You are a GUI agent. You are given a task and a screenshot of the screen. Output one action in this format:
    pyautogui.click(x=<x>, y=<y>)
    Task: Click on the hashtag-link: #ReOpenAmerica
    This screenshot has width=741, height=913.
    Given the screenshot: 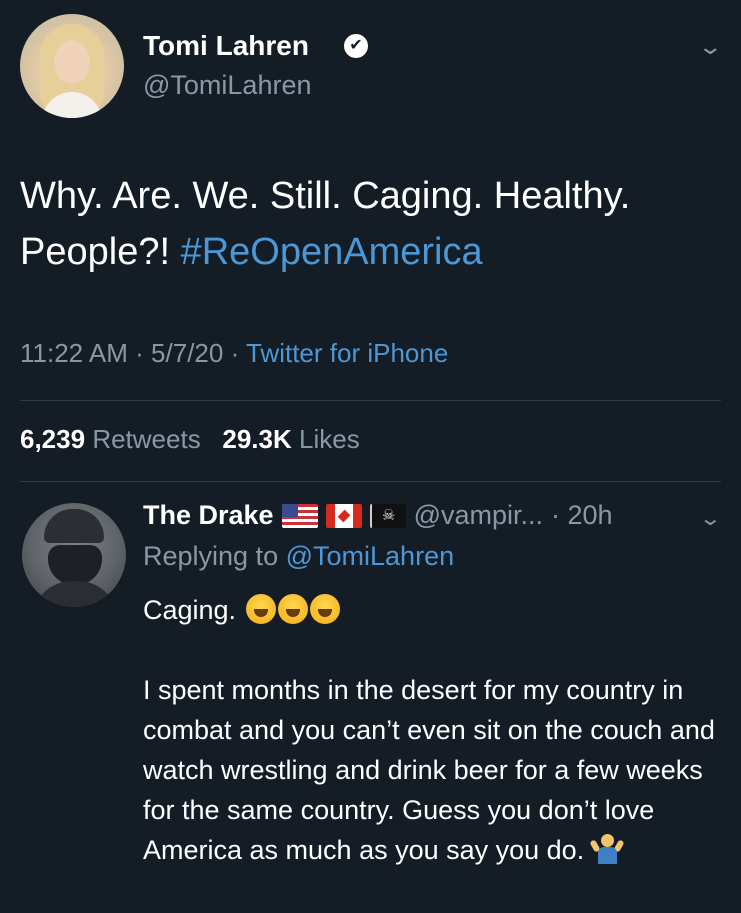 What is the action you would take?
    pyautogui.click(x=332, y=252)
    